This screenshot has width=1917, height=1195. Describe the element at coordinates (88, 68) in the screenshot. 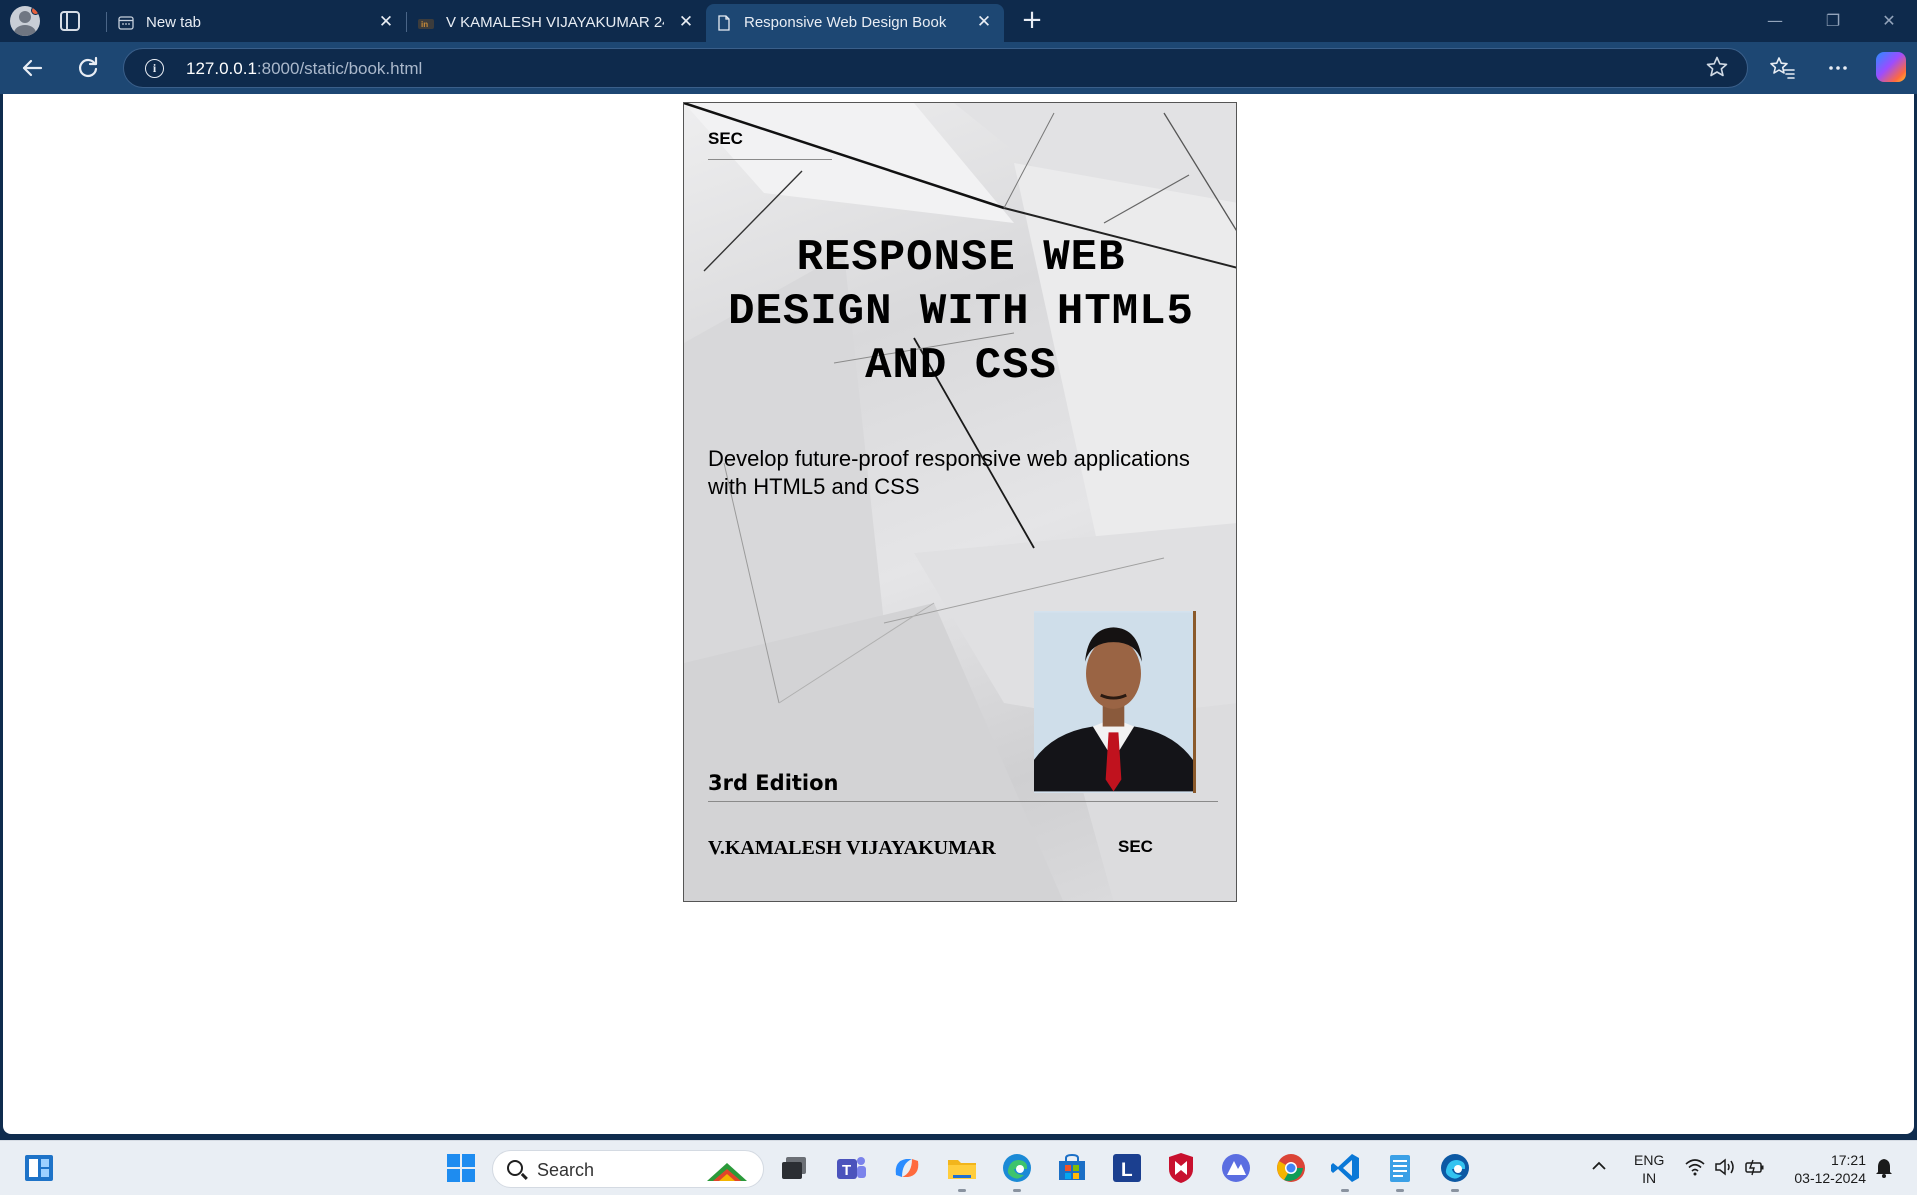

I see `refresh-icon` at that location.